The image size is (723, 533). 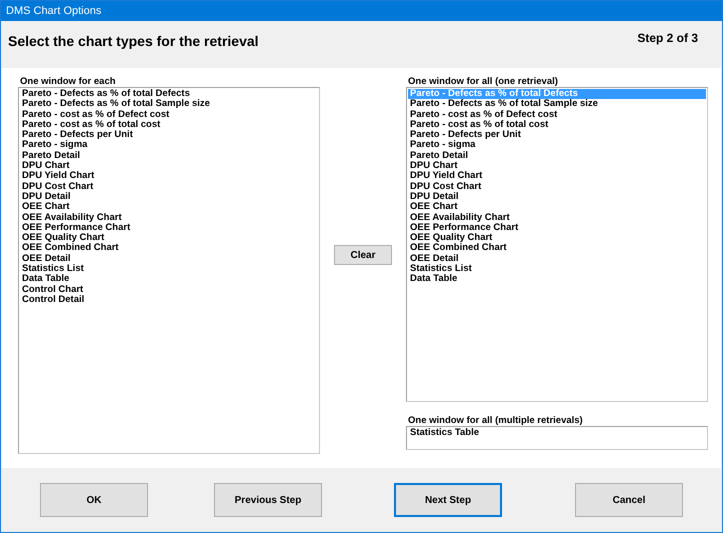 What do you see at coordinates (169, 300) in the screenshot?
I see `list-item: Control Detail` at bounding box center [169, 300].